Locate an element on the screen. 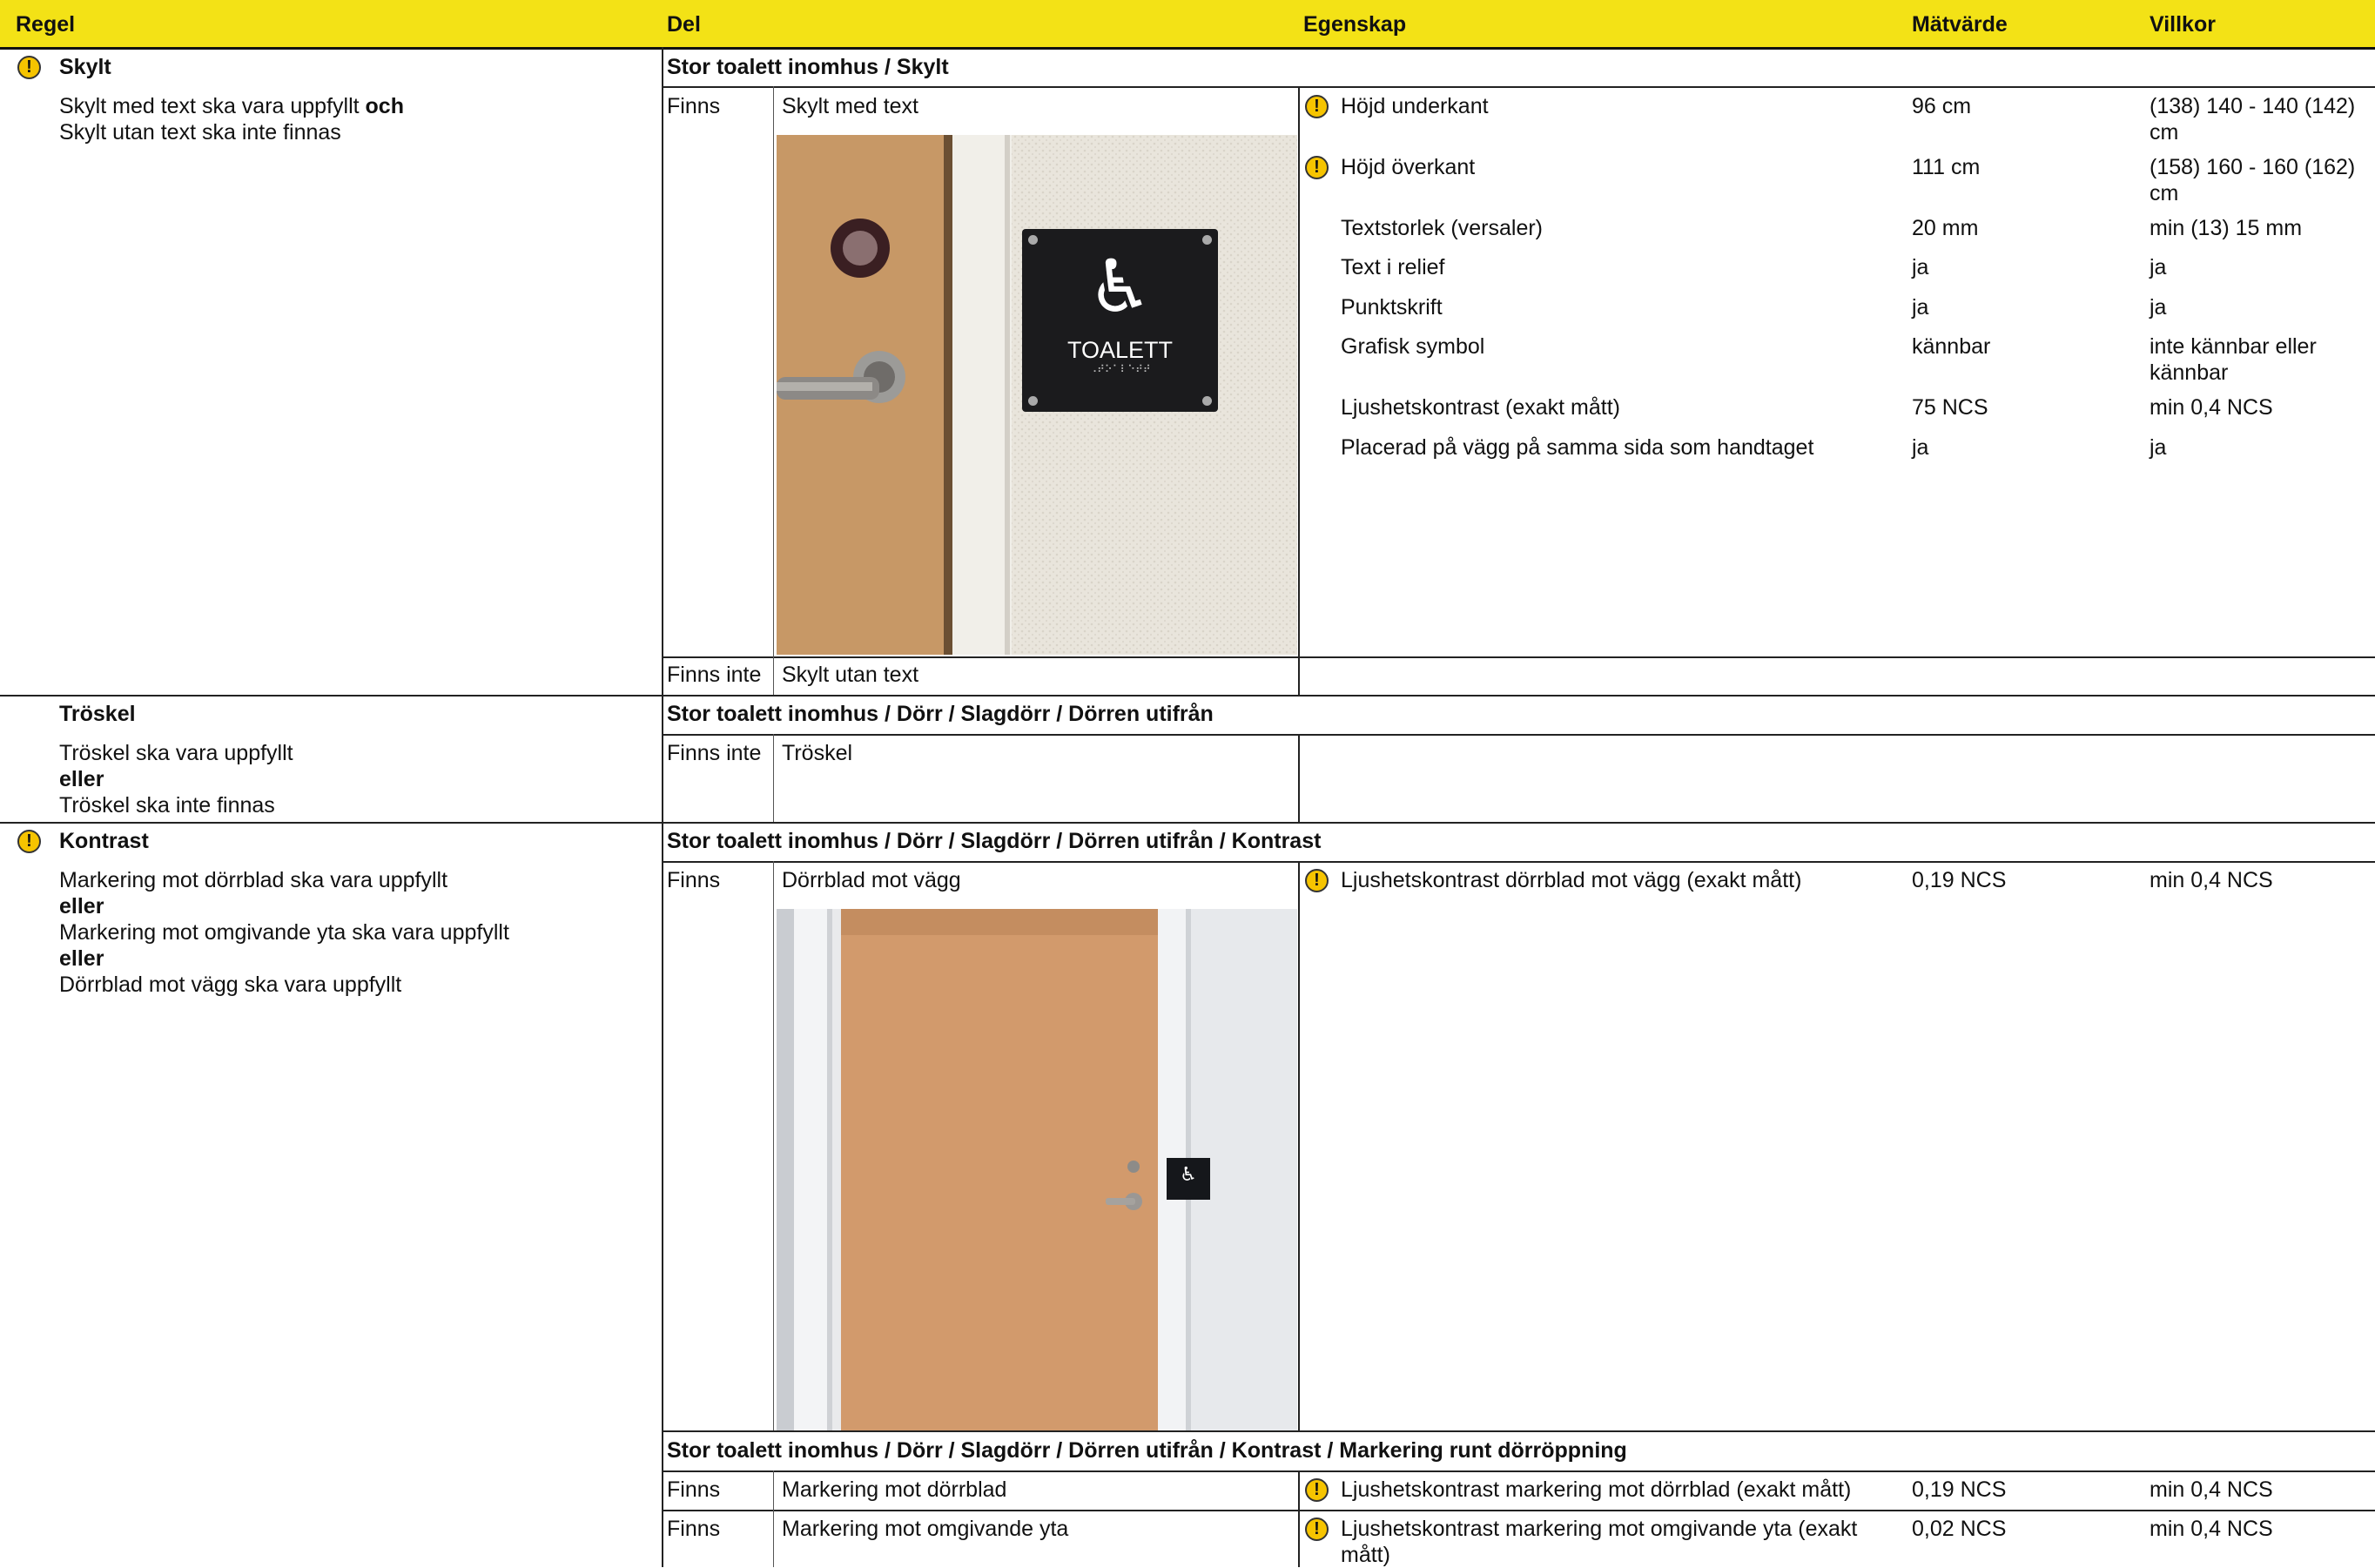  property-name: Punktskrift is located at coordinates (1392, 307).